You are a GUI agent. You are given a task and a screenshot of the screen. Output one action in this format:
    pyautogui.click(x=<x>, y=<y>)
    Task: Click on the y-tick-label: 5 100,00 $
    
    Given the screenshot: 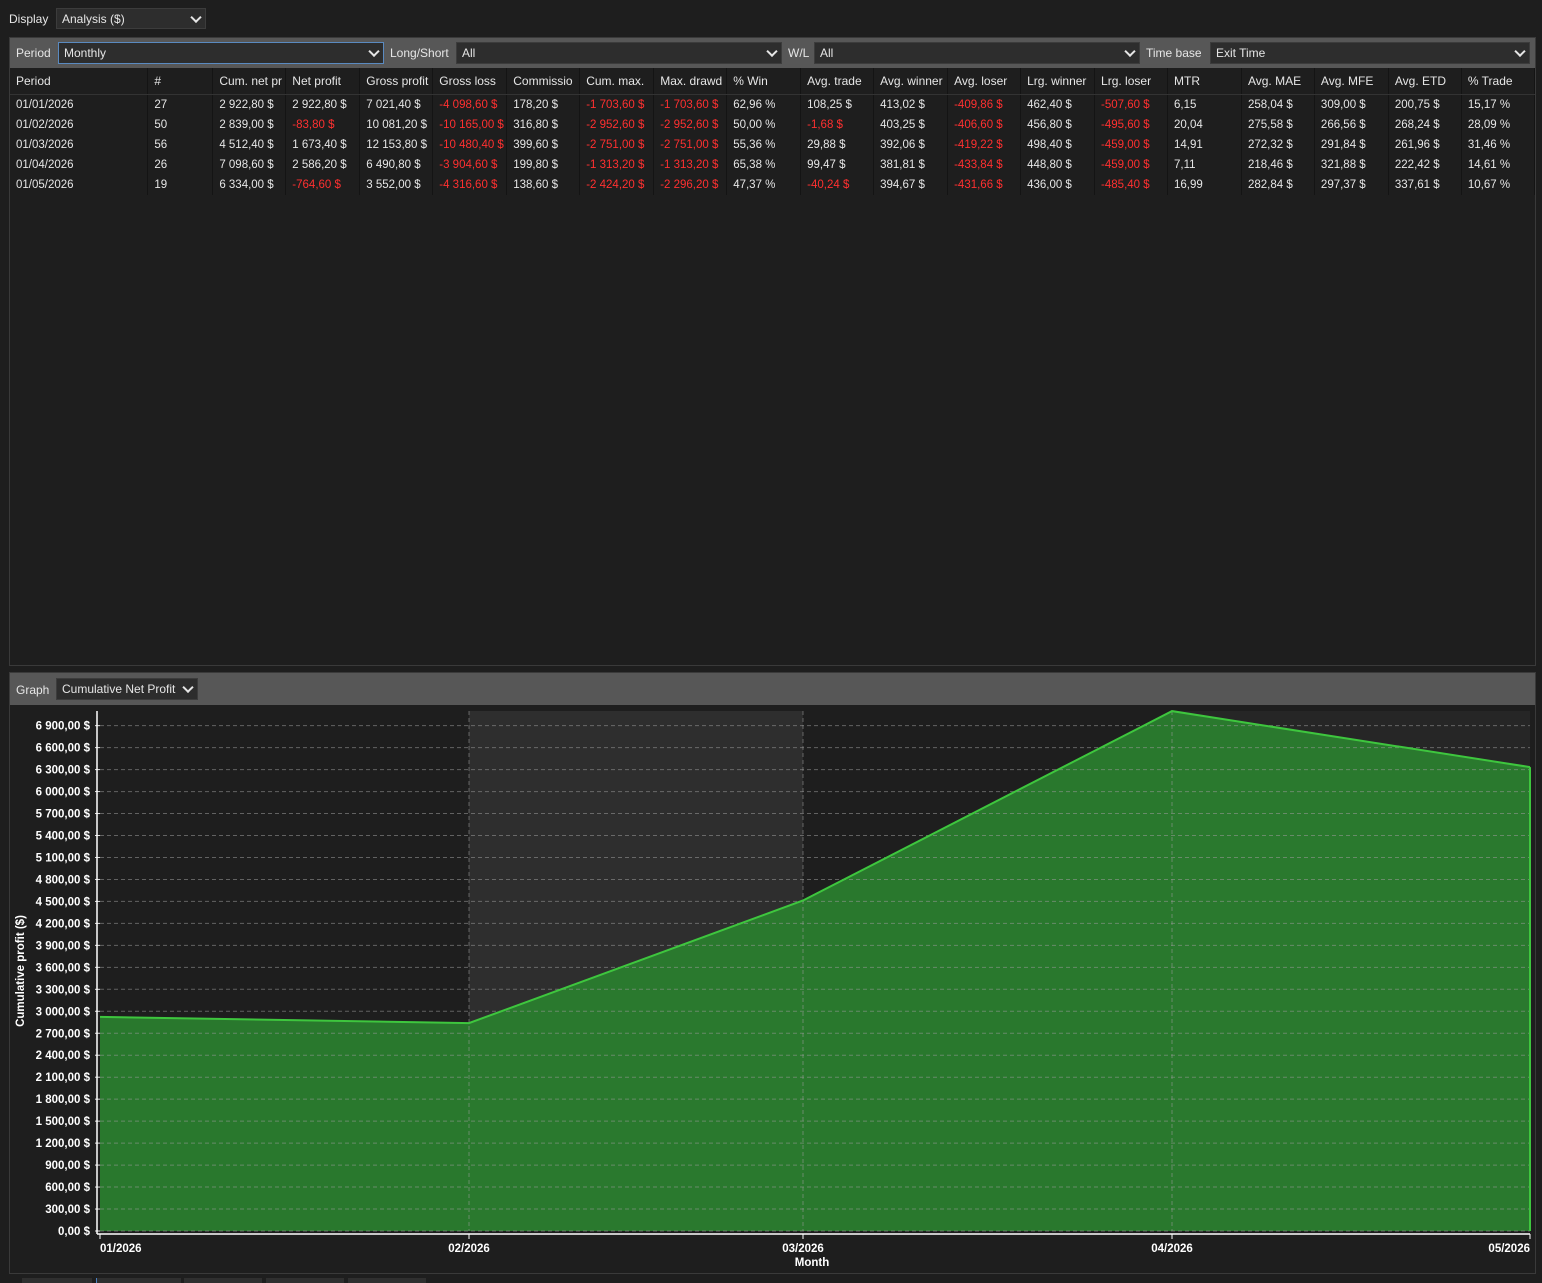 What is the action you would take?
    pyautogui.click(x=63, y=858)
    